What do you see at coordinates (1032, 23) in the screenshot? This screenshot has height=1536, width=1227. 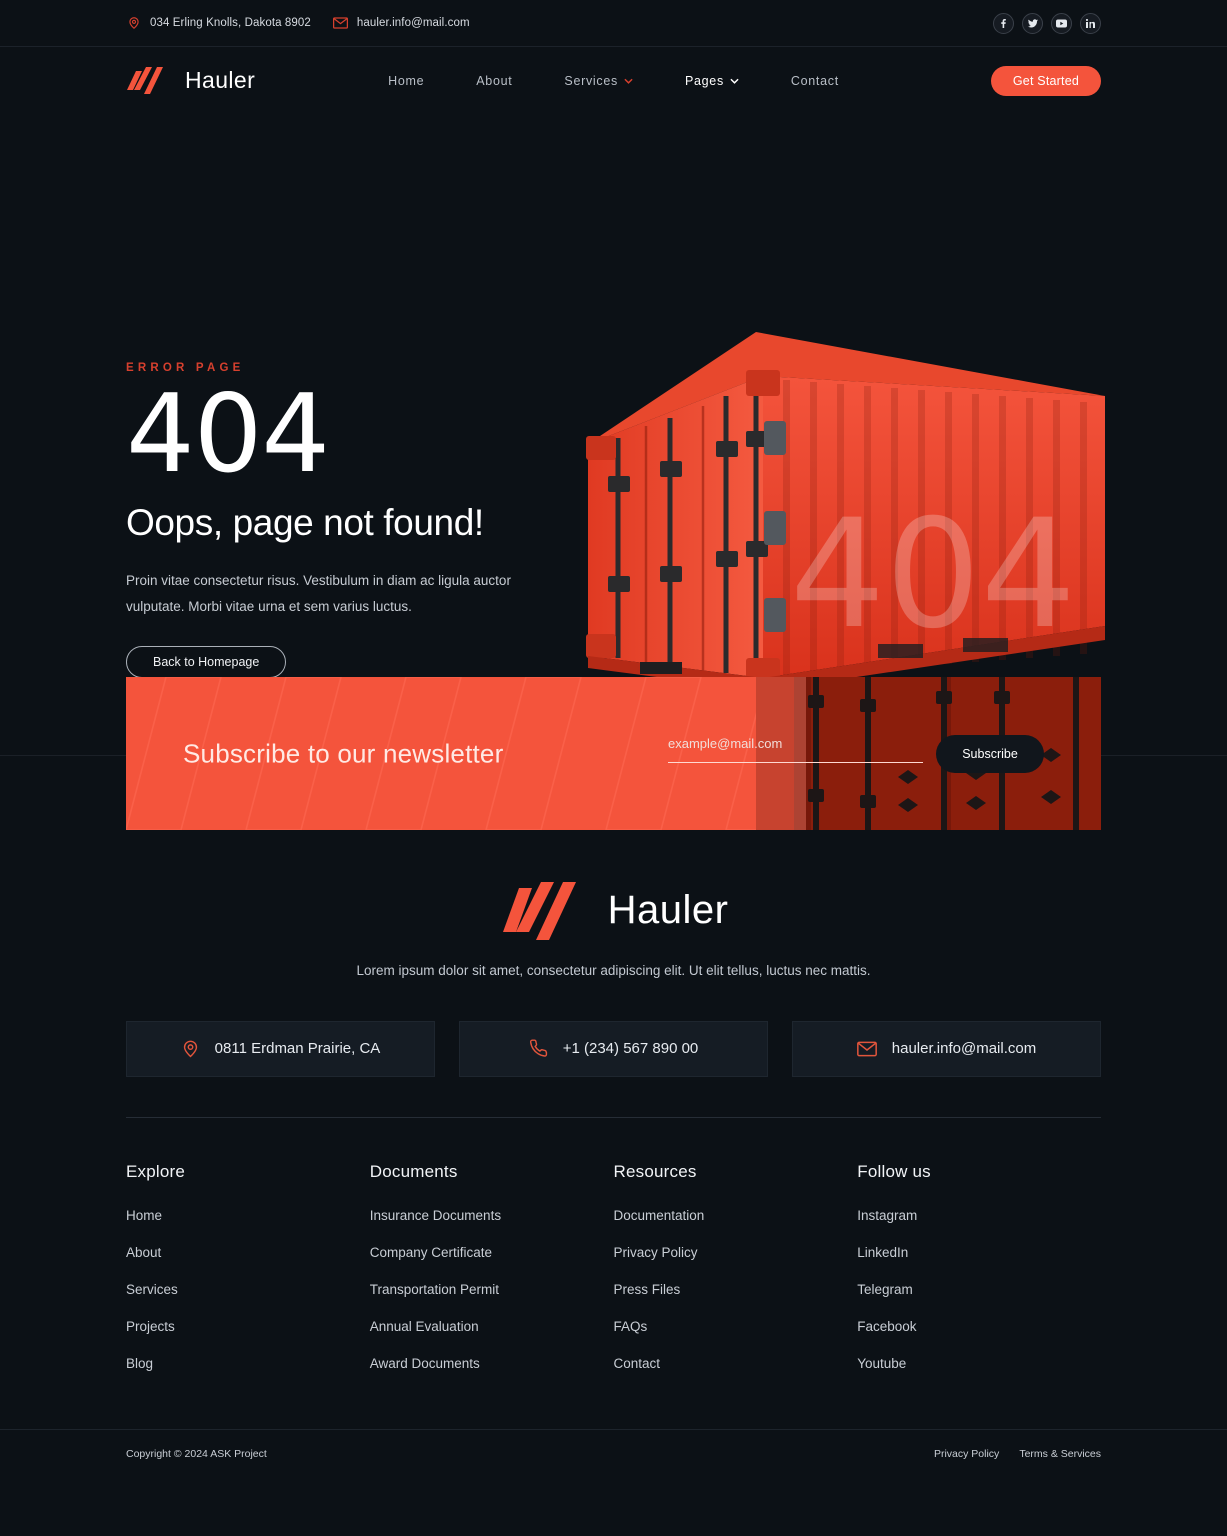 I see `twitter-icon` at bounding box center [1032, 23].